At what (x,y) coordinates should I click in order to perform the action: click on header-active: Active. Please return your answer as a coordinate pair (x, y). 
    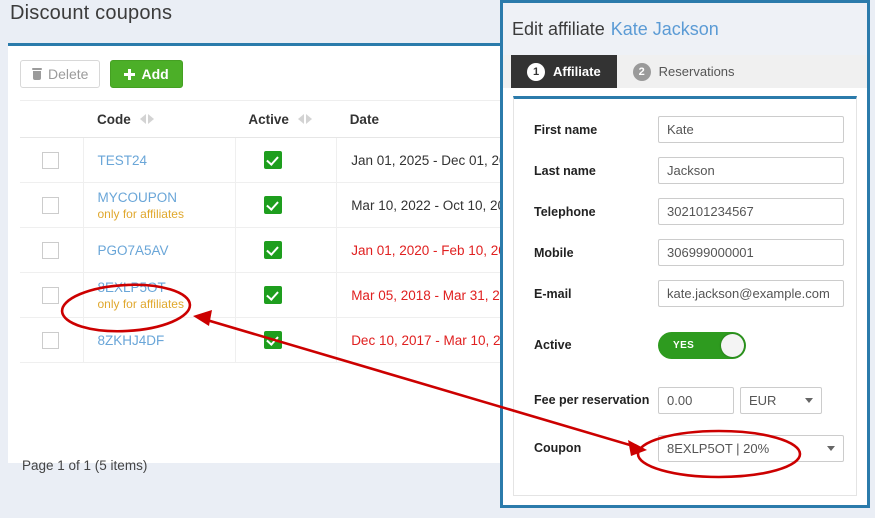
    Looking at the image, I should click on (286, 119).